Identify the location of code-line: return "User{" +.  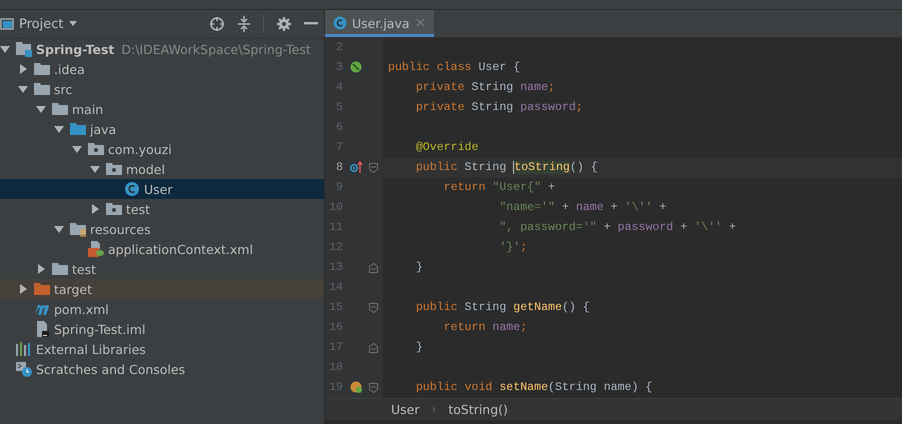
(499, 188).